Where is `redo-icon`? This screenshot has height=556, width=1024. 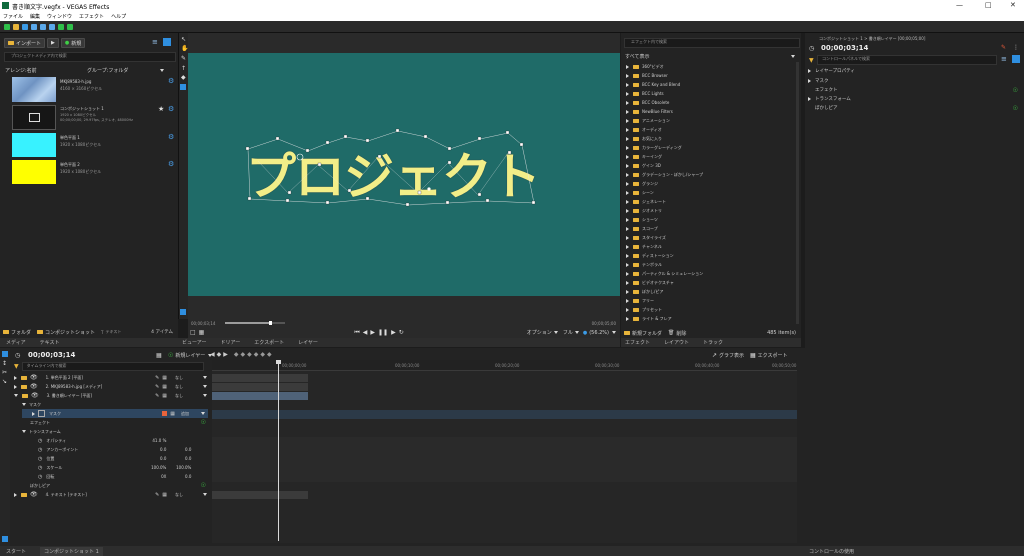
redo-icon is located at coordinates (69, 26).